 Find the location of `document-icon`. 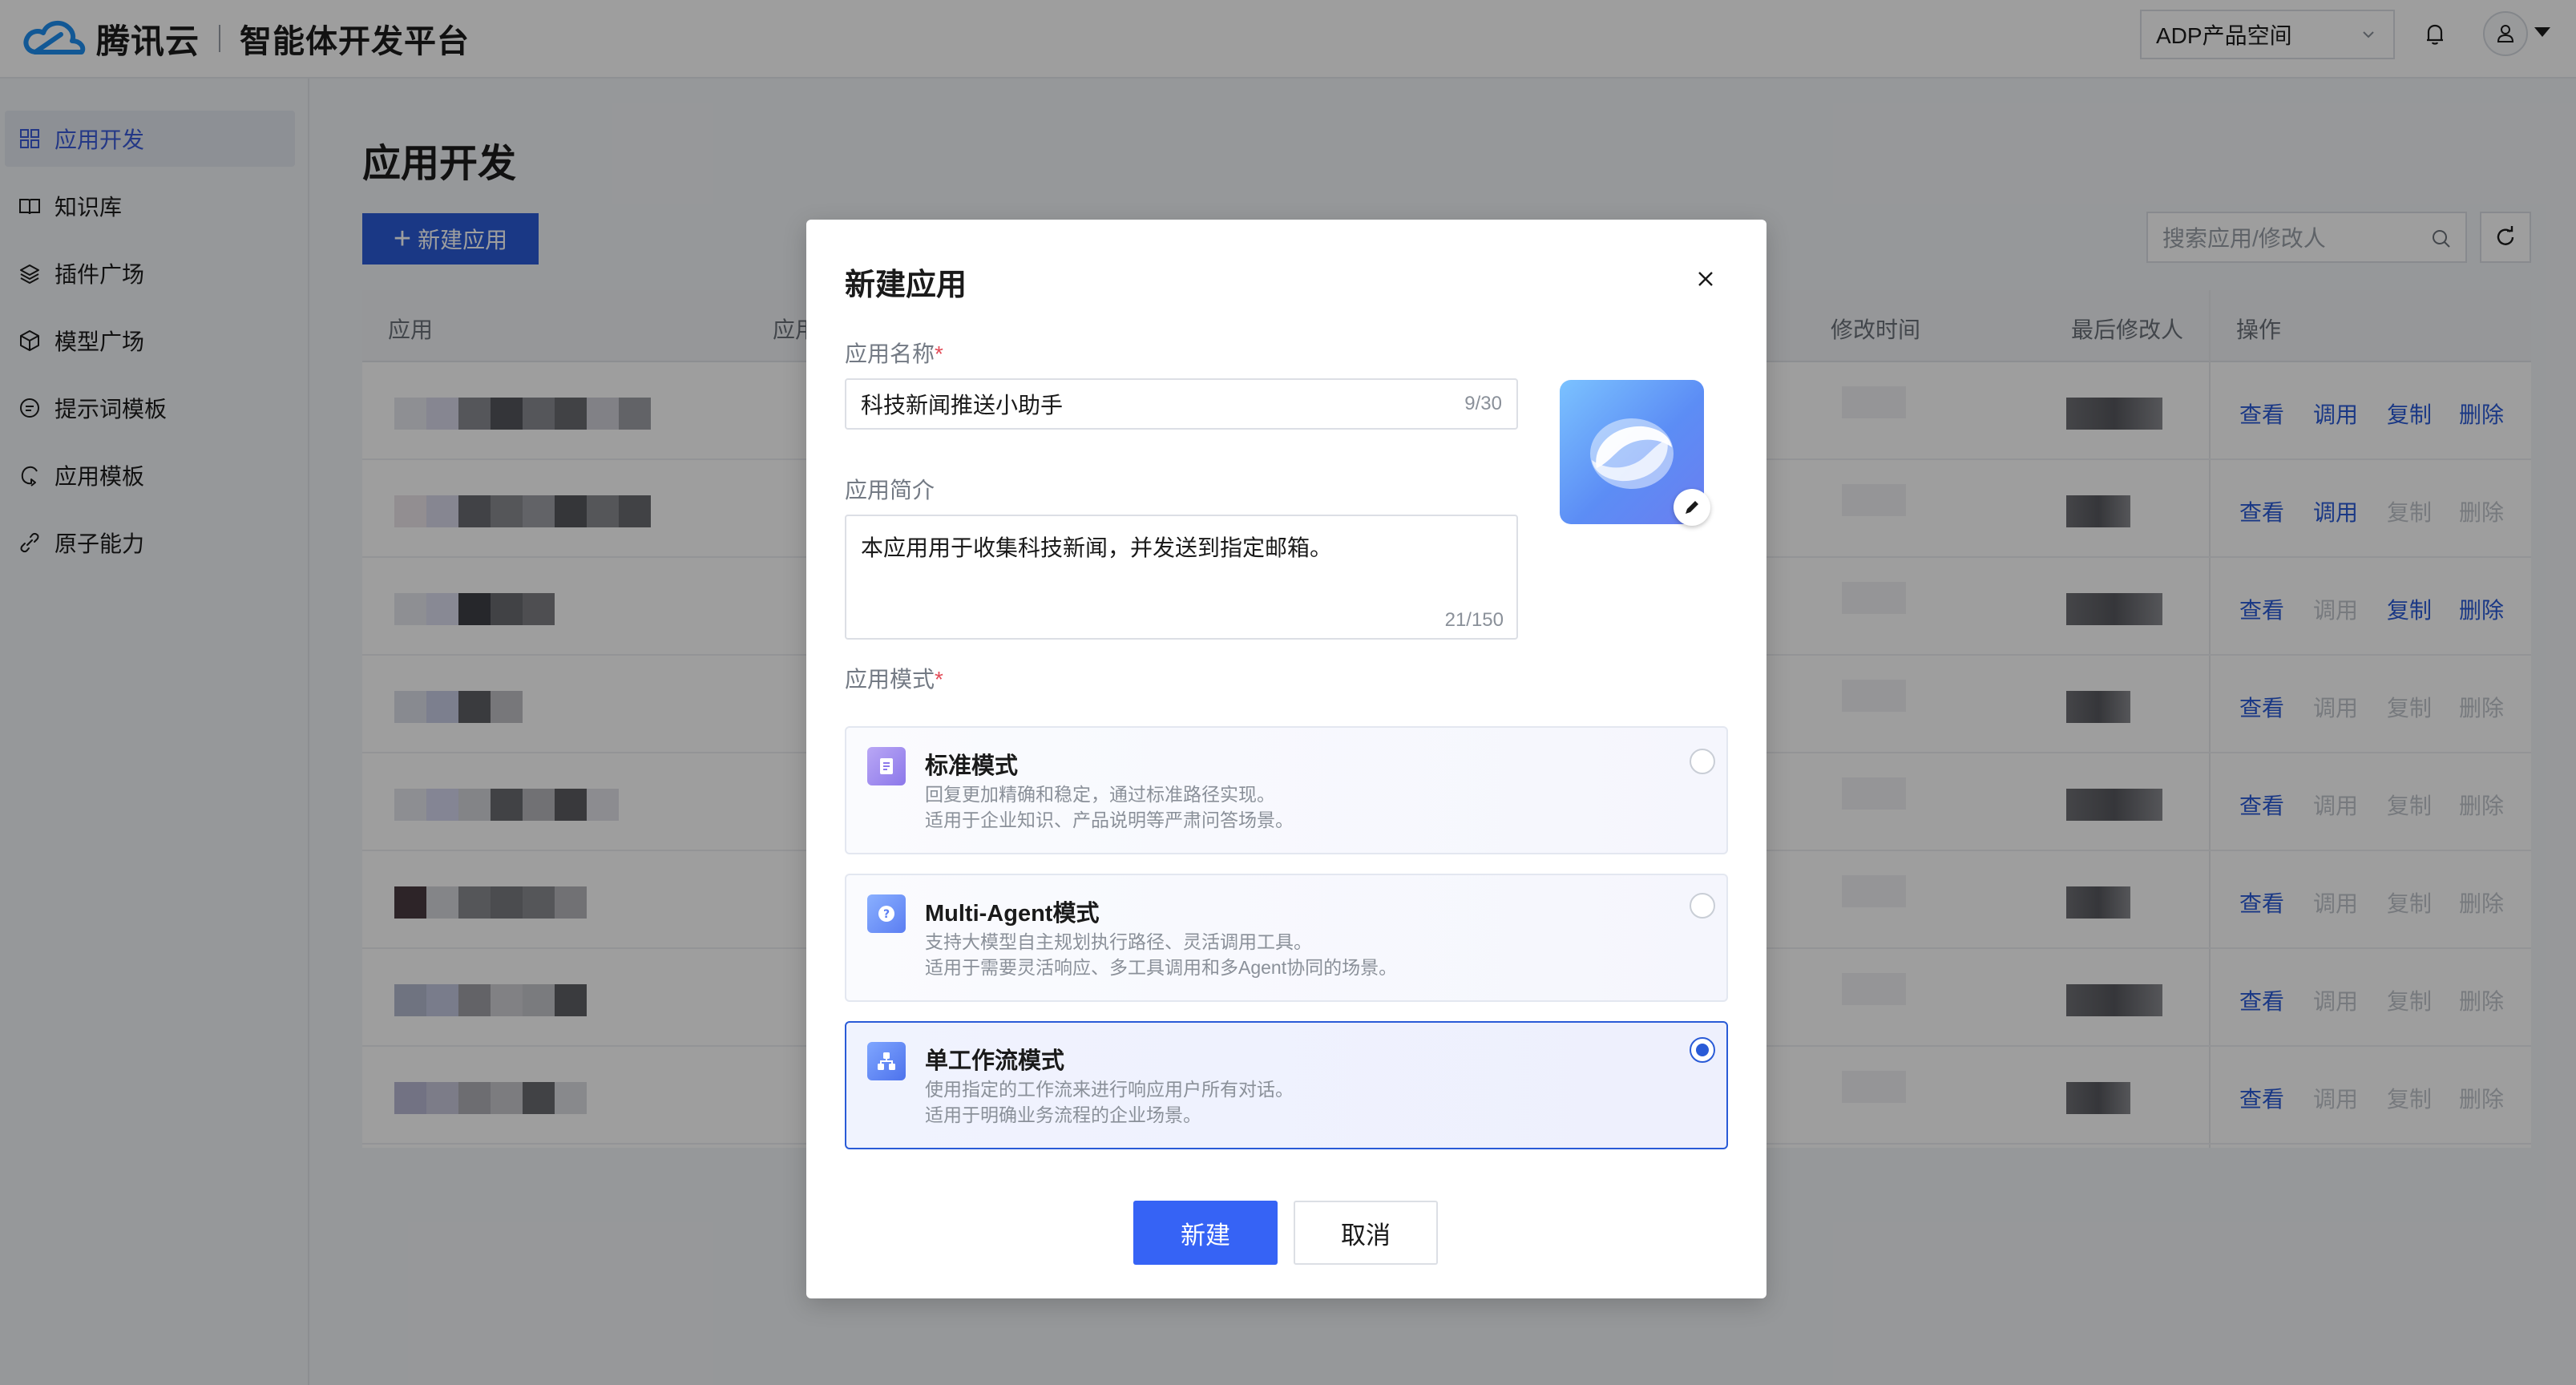

document-icon is located at coordinates (887, 766).